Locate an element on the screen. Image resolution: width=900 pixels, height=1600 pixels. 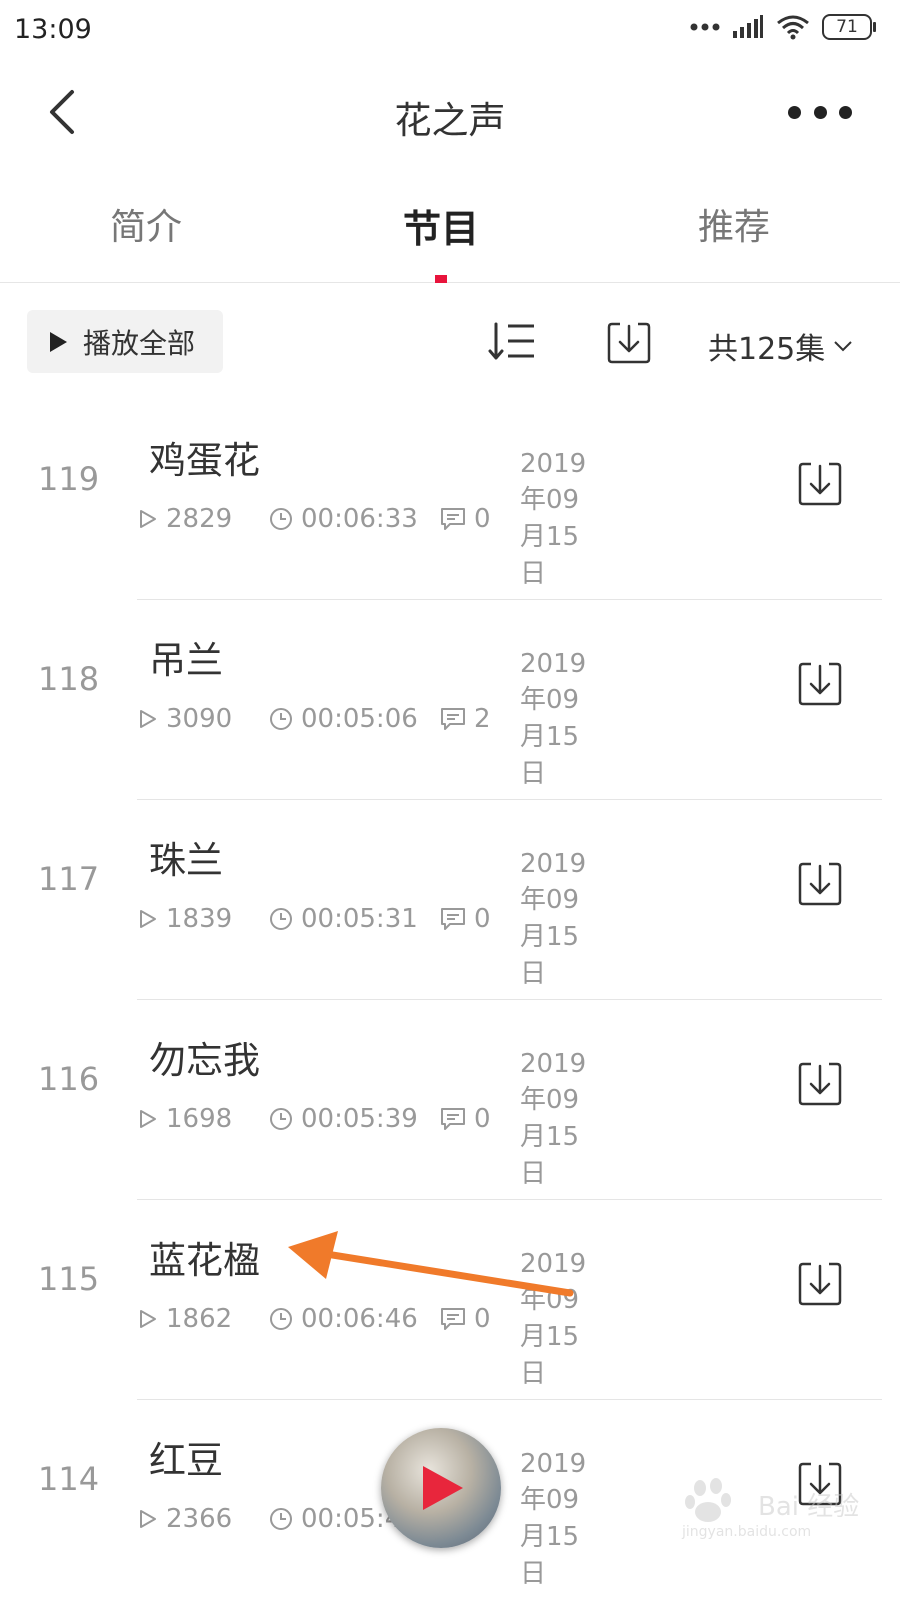
more-menu-button is located at coordinates (820, 112).